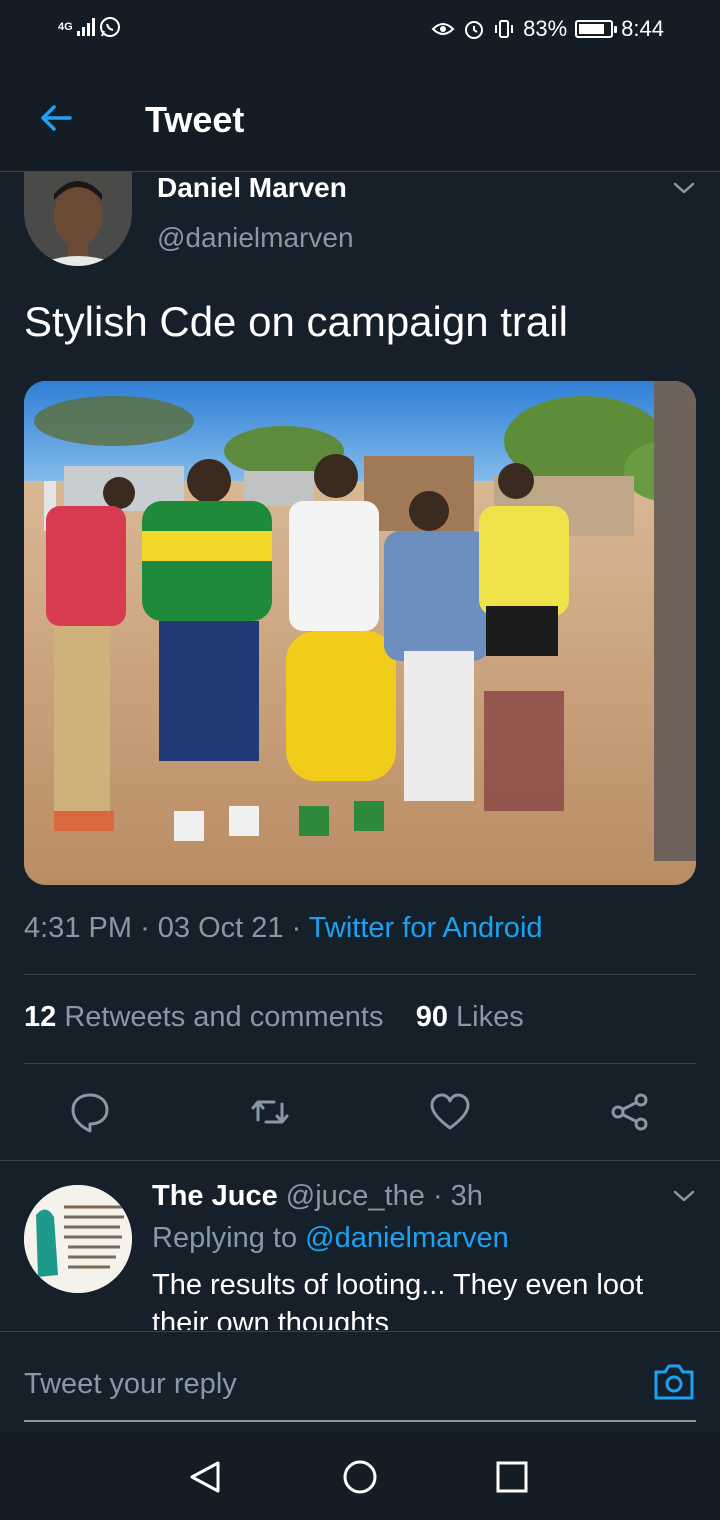 The image size is (720, 1520). What do you see at coordinates (195, 119) in the screenshot?
I see `page-title: Tweet` at bounding box center [195, 119].